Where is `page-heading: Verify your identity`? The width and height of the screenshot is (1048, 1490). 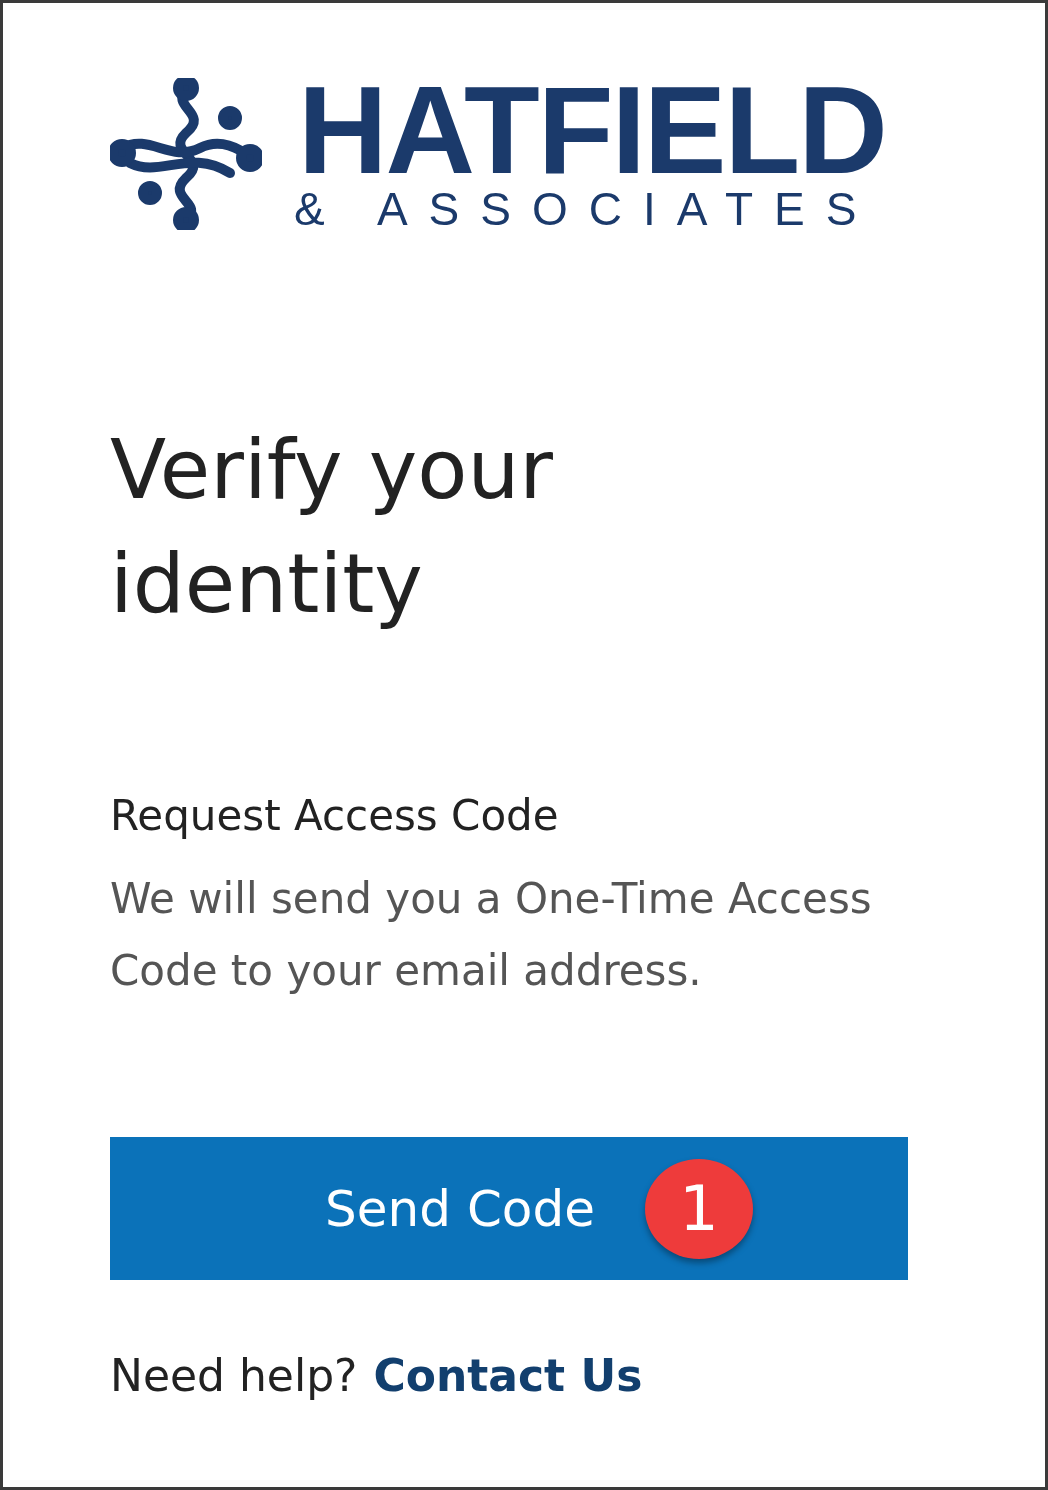
page-heading: Verify your identity is located at coordinates (332, 527).